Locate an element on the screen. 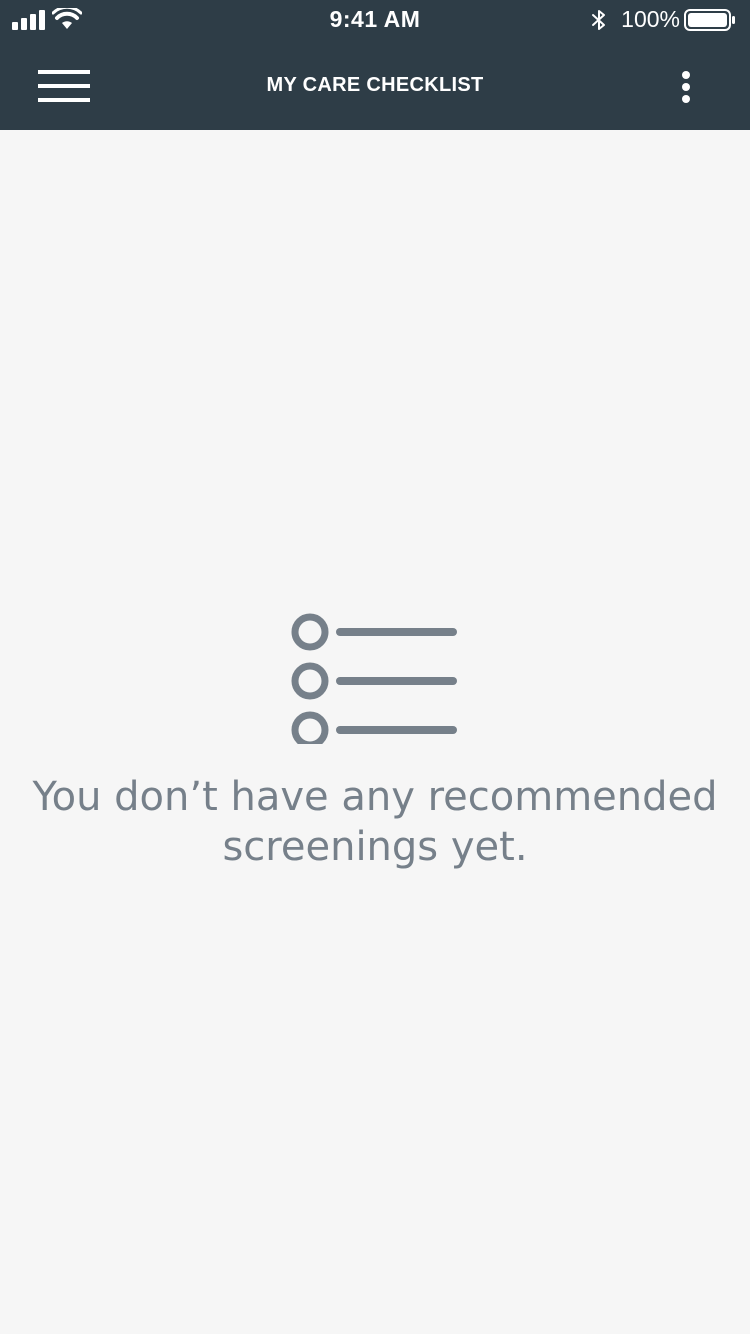 The height and width of the screenshot is (1334, 750). hamburger-menu-button is located at coordinates (64, 86).